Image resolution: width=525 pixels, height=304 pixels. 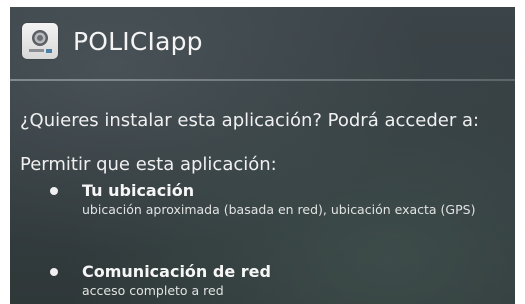 I want to click on permission-description: acceso completo a red, so click(x=153, y=290).